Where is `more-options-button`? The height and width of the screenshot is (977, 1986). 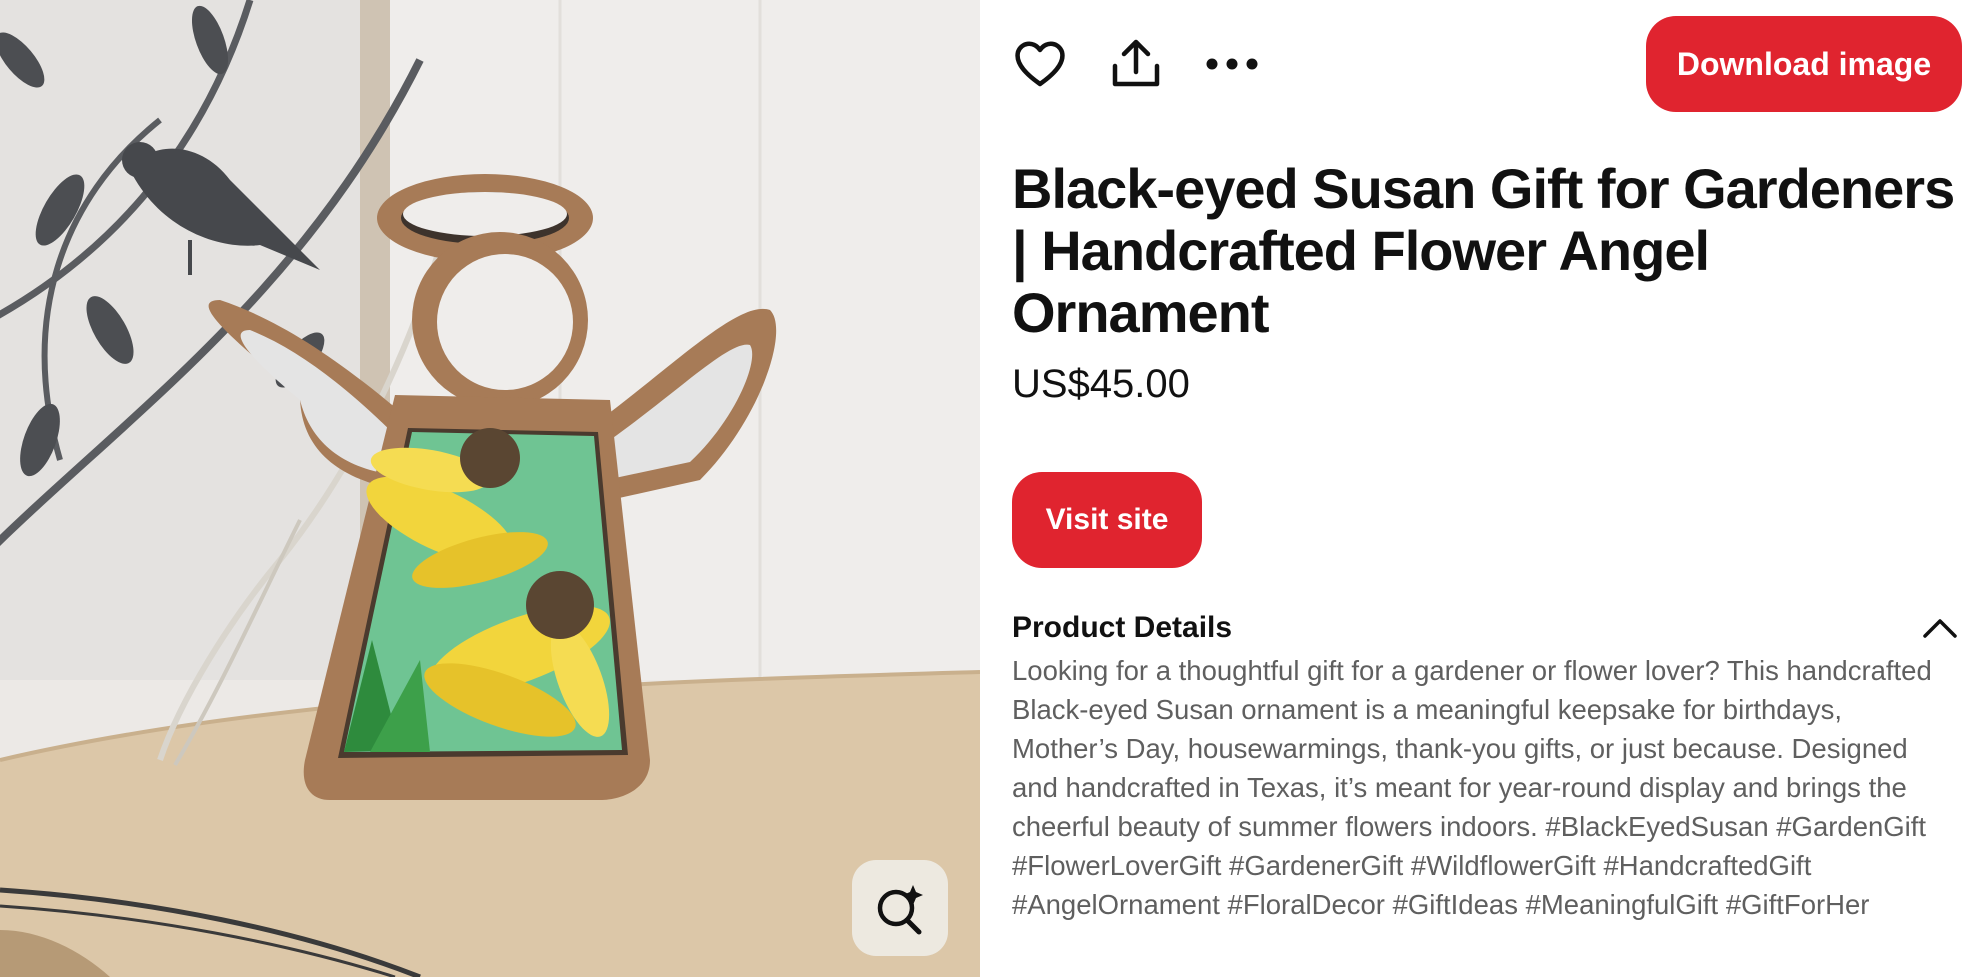 more-options-button is located at coordinates (1232, 64).